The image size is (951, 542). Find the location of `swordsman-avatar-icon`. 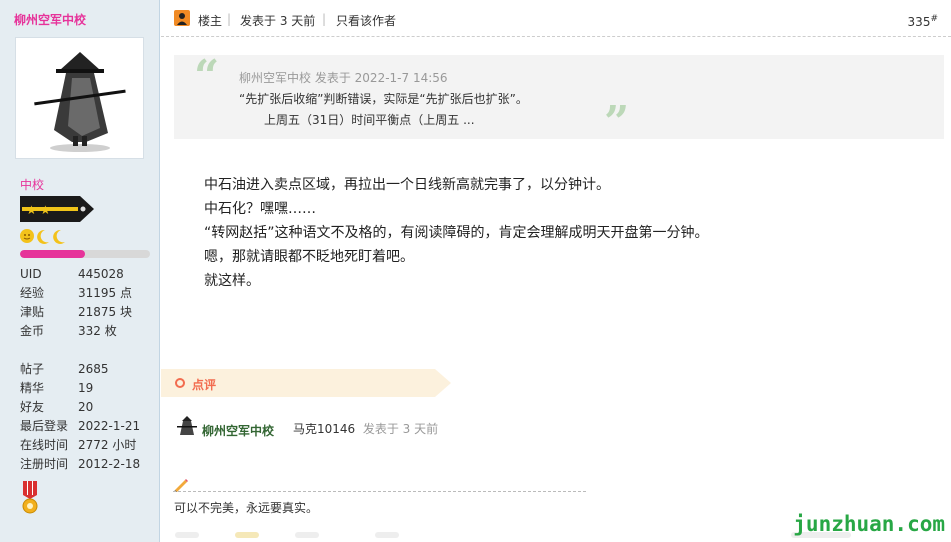

swordsman-avatar-icon is located at coordinates (79, 98).